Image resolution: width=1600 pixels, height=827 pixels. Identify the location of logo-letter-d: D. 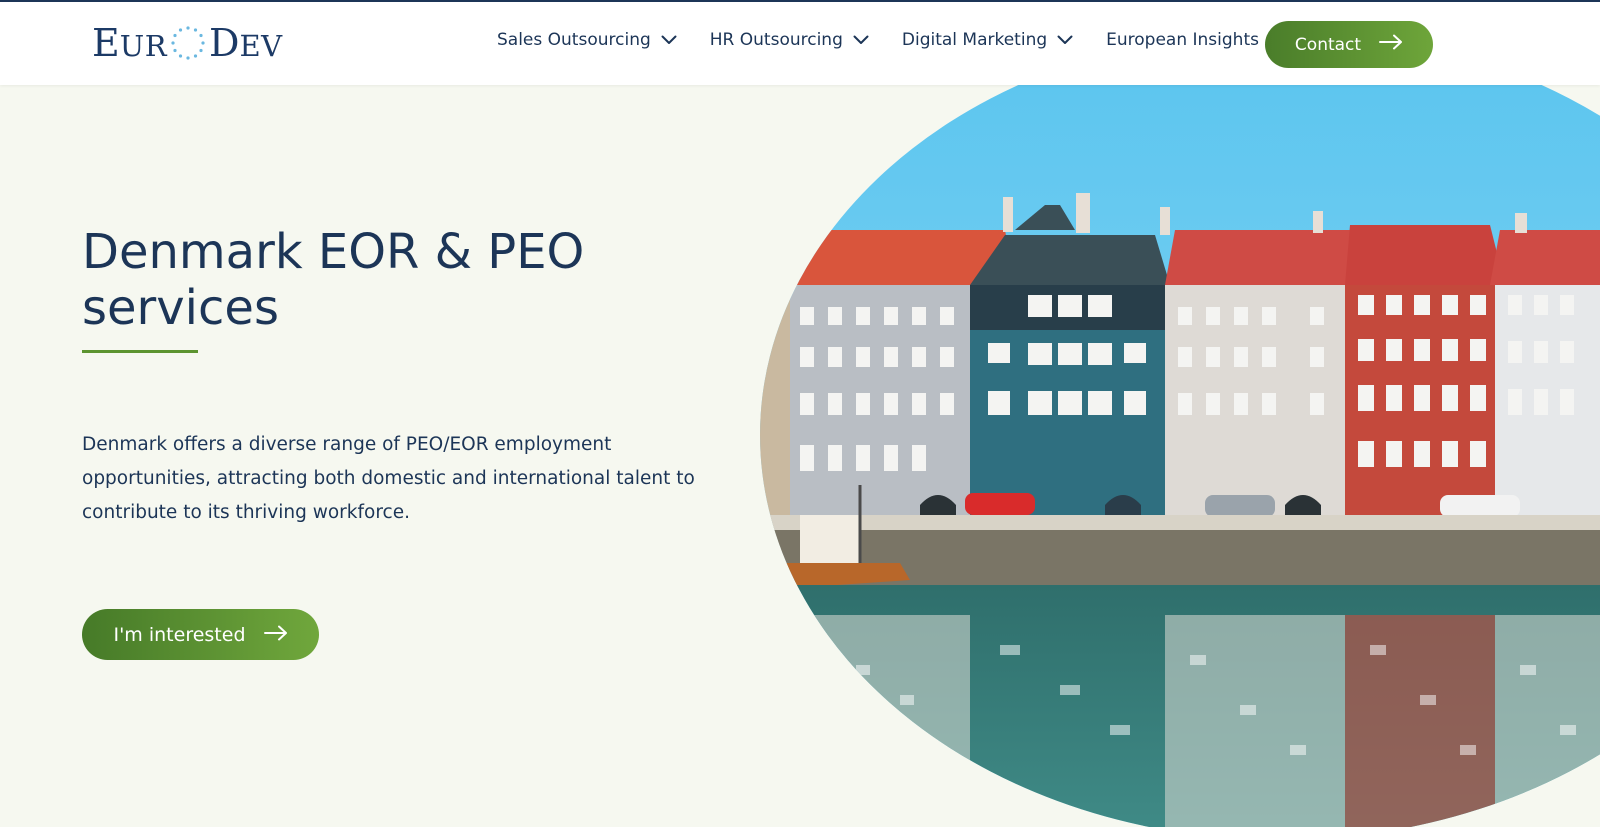
(224, 43).